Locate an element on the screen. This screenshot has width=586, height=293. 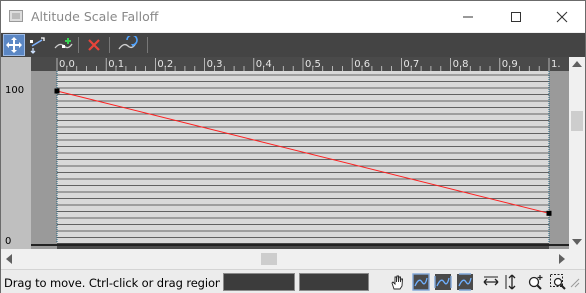
curve-value-field is located at coordinates (334, 282).